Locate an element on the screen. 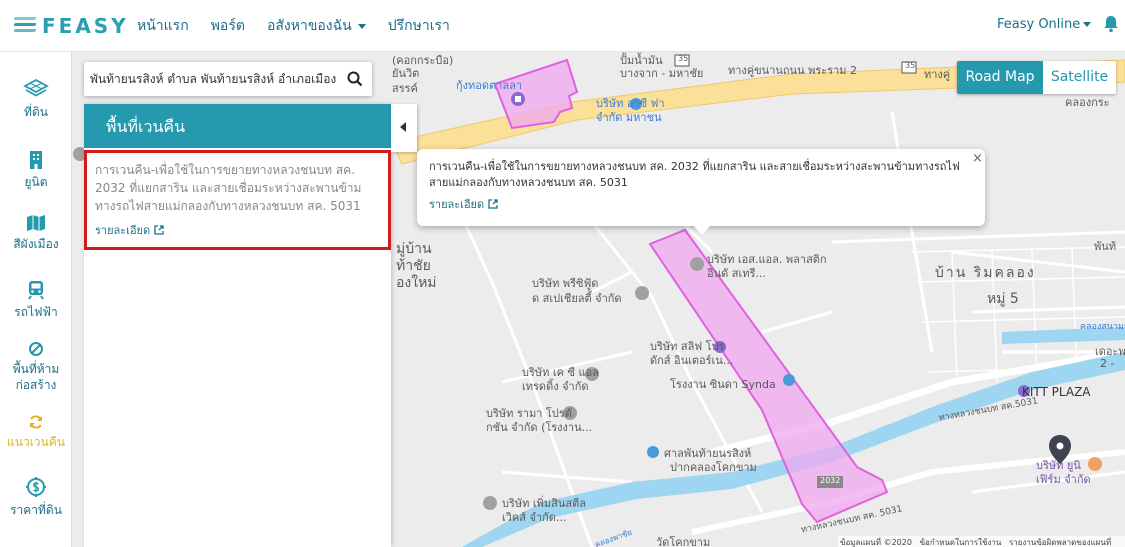  sidebar-item-skytrain: รถไฟฟ้า is located at coordinates (36, 300).